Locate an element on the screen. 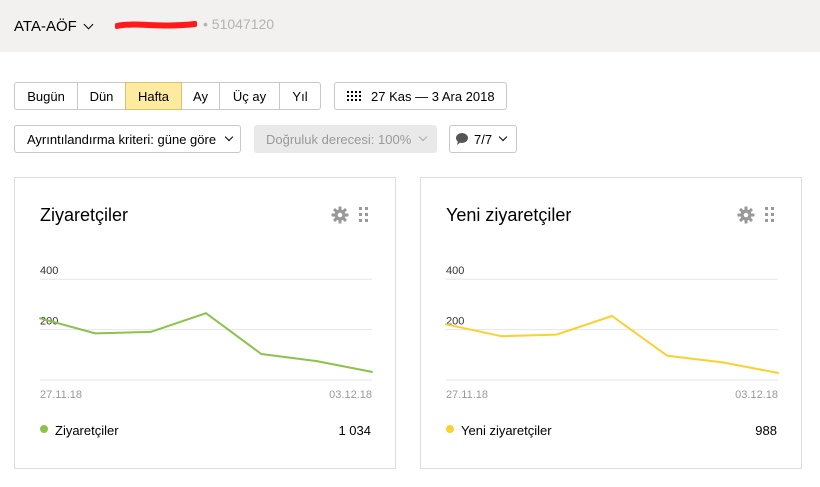 The image size is (820, 487). top-bar: ATA-AÖF • 51047120 is located at coordinates (410, 26).